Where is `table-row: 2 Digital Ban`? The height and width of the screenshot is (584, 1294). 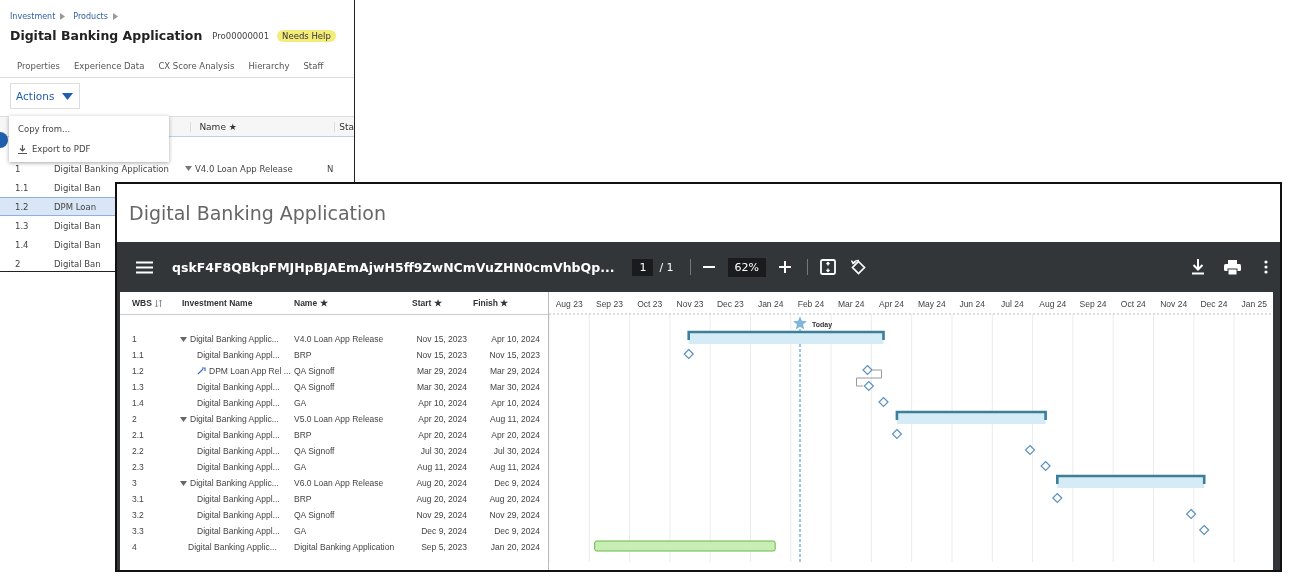
table-row: 2 Digital Ban is located at coordinates (57, 262).